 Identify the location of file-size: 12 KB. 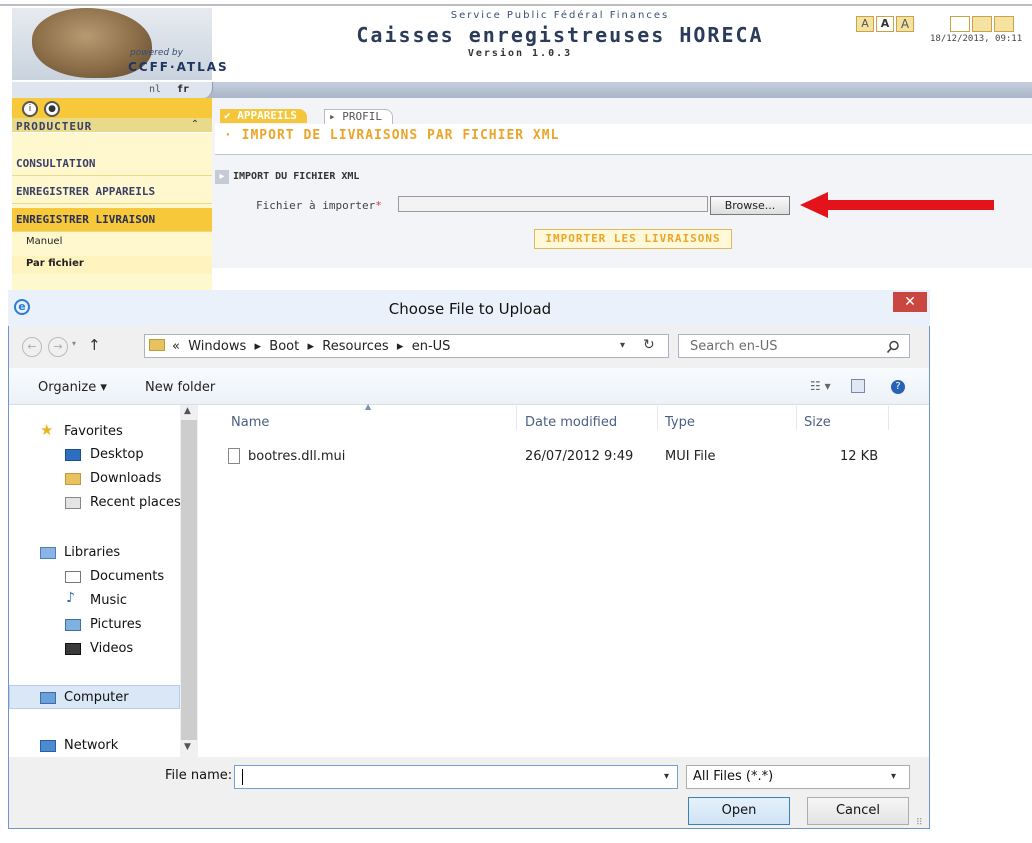
(859, 456).